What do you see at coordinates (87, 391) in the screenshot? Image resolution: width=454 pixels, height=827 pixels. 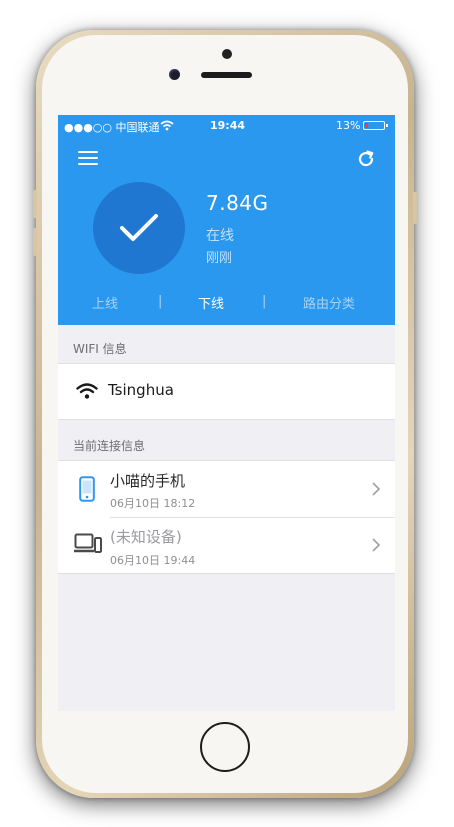 I see `wifi-icon` at bounding box center [87, 391].